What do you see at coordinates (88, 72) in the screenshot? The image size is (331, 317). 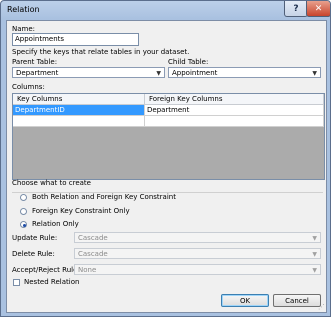 I see `parent-table-select: Department ▼` at bounding box center [88, 72].